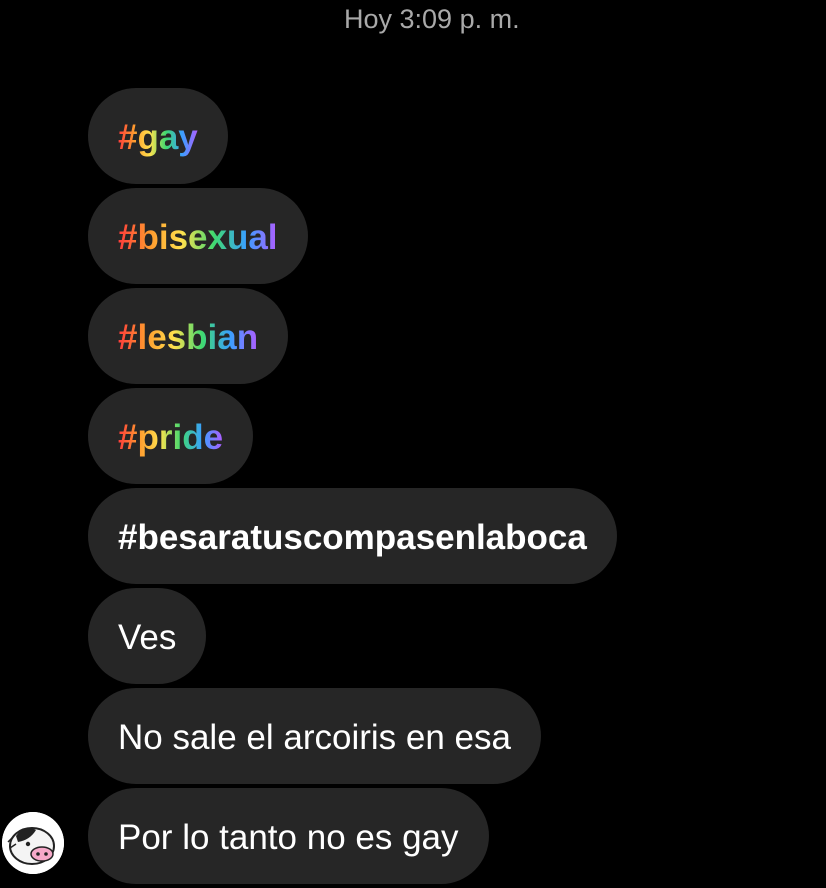 The width and height of the screenshot is (826, 888). I want to click on message-bubble: Por lo tanto no es gay, so click(288, 836).